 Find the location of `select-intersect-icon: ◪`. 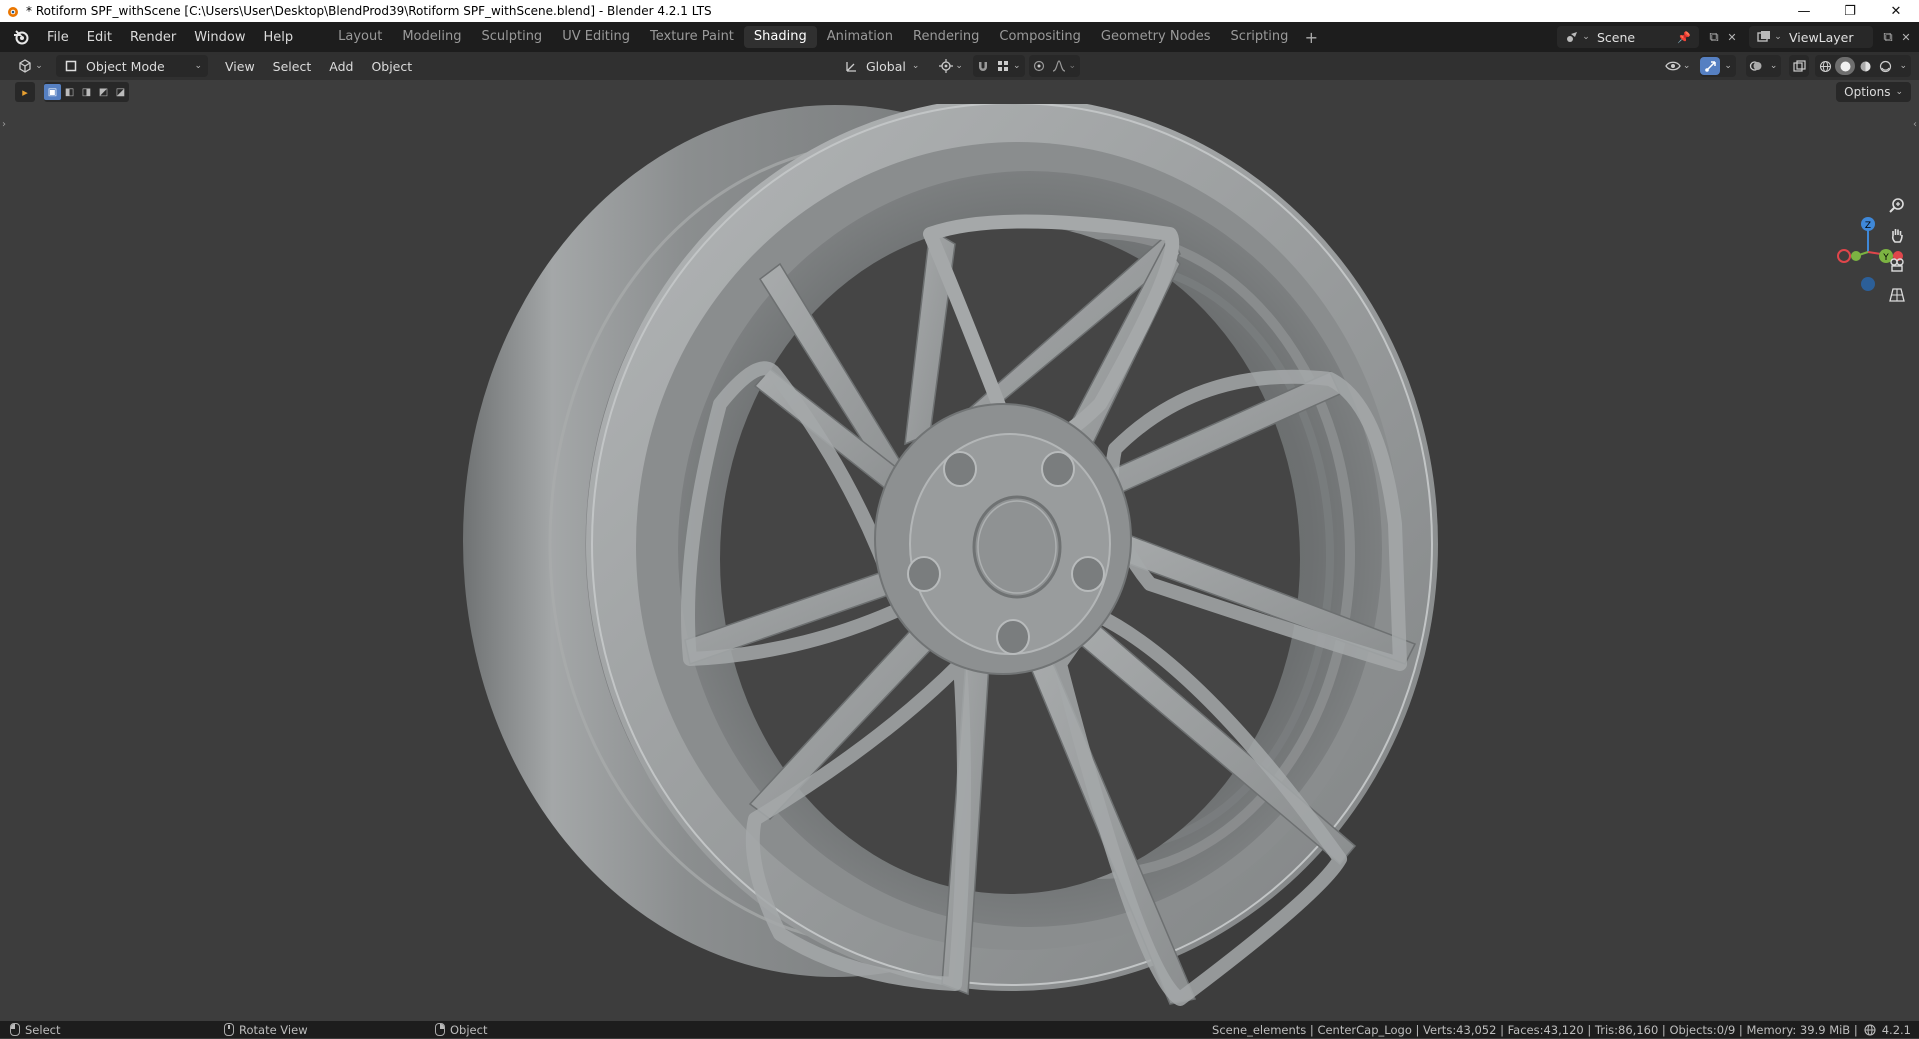

select-intersect-icon: ◪ is located at coordinates (120, 92).